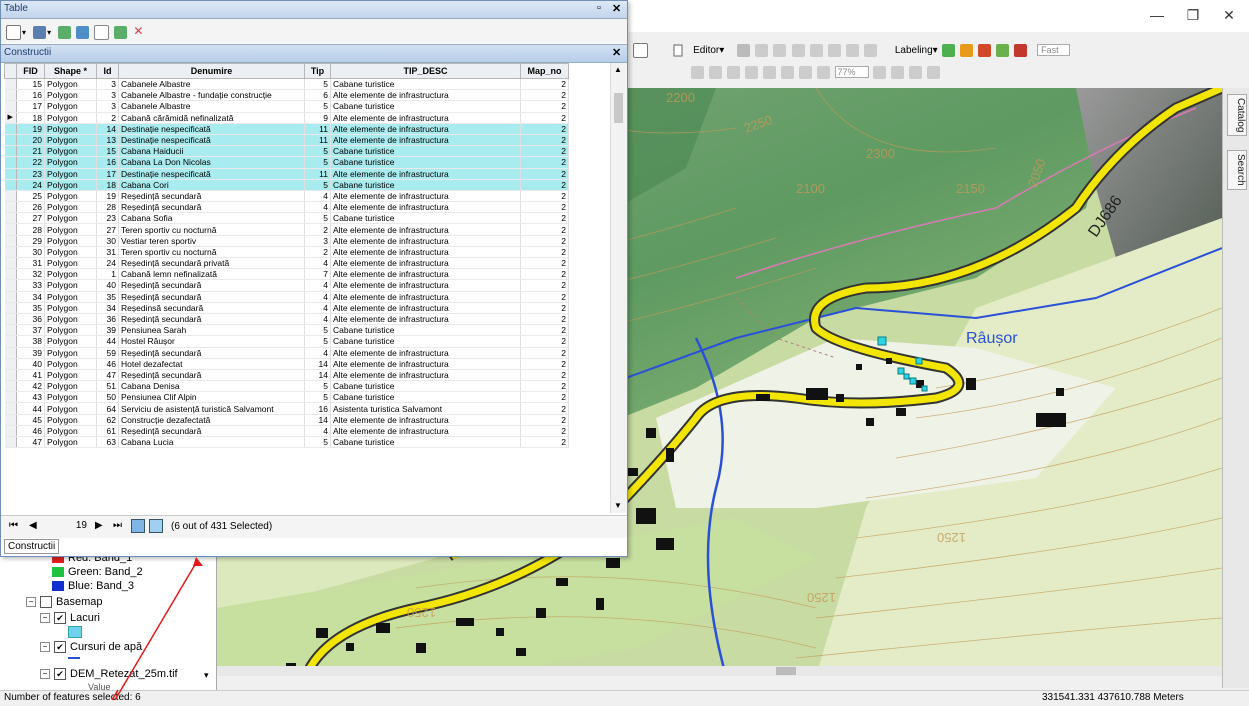 Image resolution: width=1249 pixels, height=706 pixels. Describe the element at coordinates (948, 50) in the screenshot. I see `label-manager-icon` at that location.